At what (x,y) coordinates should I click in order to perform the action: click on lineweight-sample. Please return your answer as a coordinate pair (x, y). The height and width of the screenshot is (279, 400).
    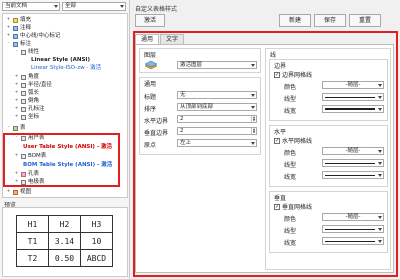
    Looking at the image, I should click on (350, 109).